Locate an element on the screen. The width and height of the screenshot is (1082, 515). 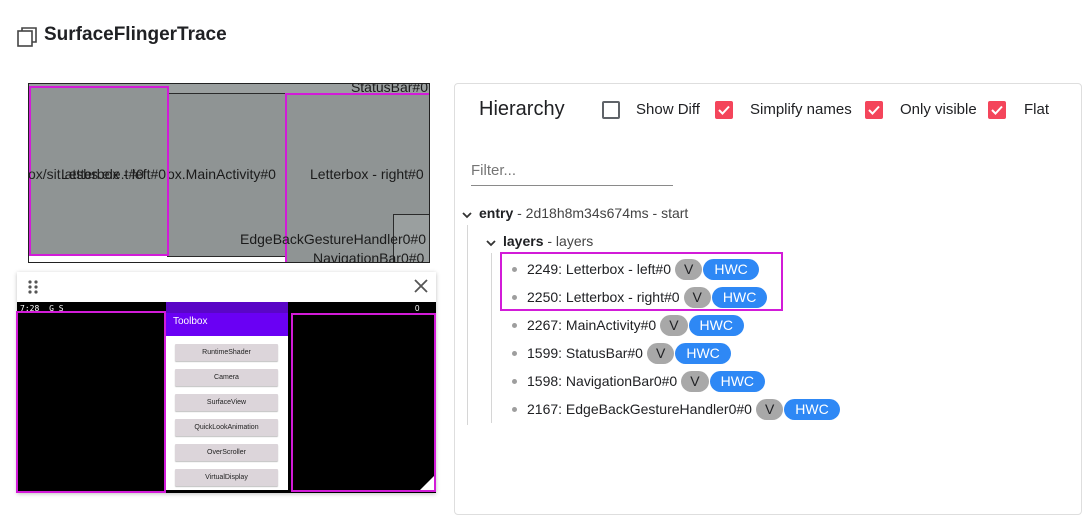
item-label: 2167: EdgeBackGestureHandler0#0 is located at coordinates (639, 409).